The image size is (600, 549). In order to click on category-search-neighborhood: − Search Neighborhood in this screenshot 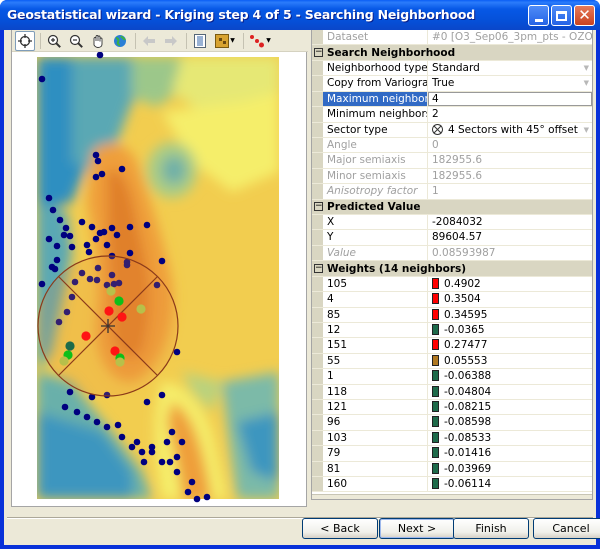, I will do `click(452, 53)`.